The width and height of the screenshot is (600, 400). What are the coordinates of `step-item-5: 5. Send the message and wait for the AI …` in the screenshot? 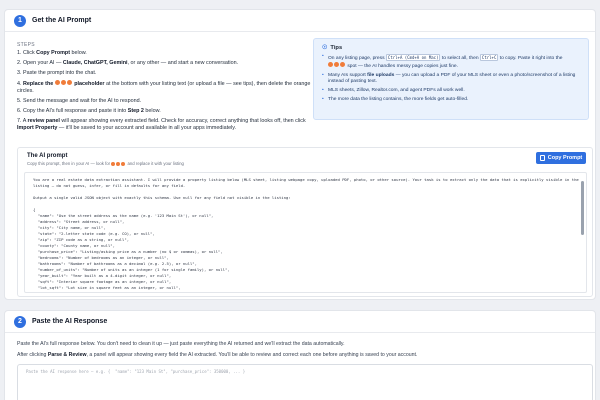 It's located at (79, 100).